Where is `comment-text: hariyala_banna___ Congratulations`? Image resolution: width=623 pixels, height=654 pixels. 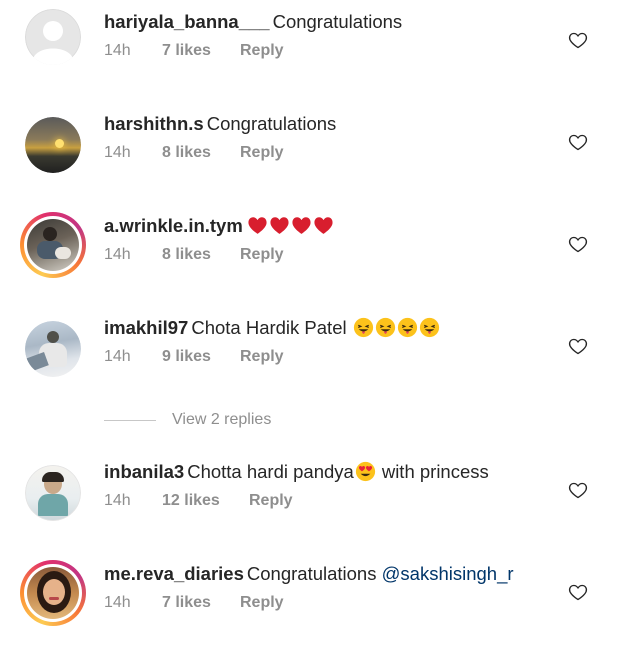
comment-text: hariyala_banna___ Congratulations is located at coordinates (253, 22).